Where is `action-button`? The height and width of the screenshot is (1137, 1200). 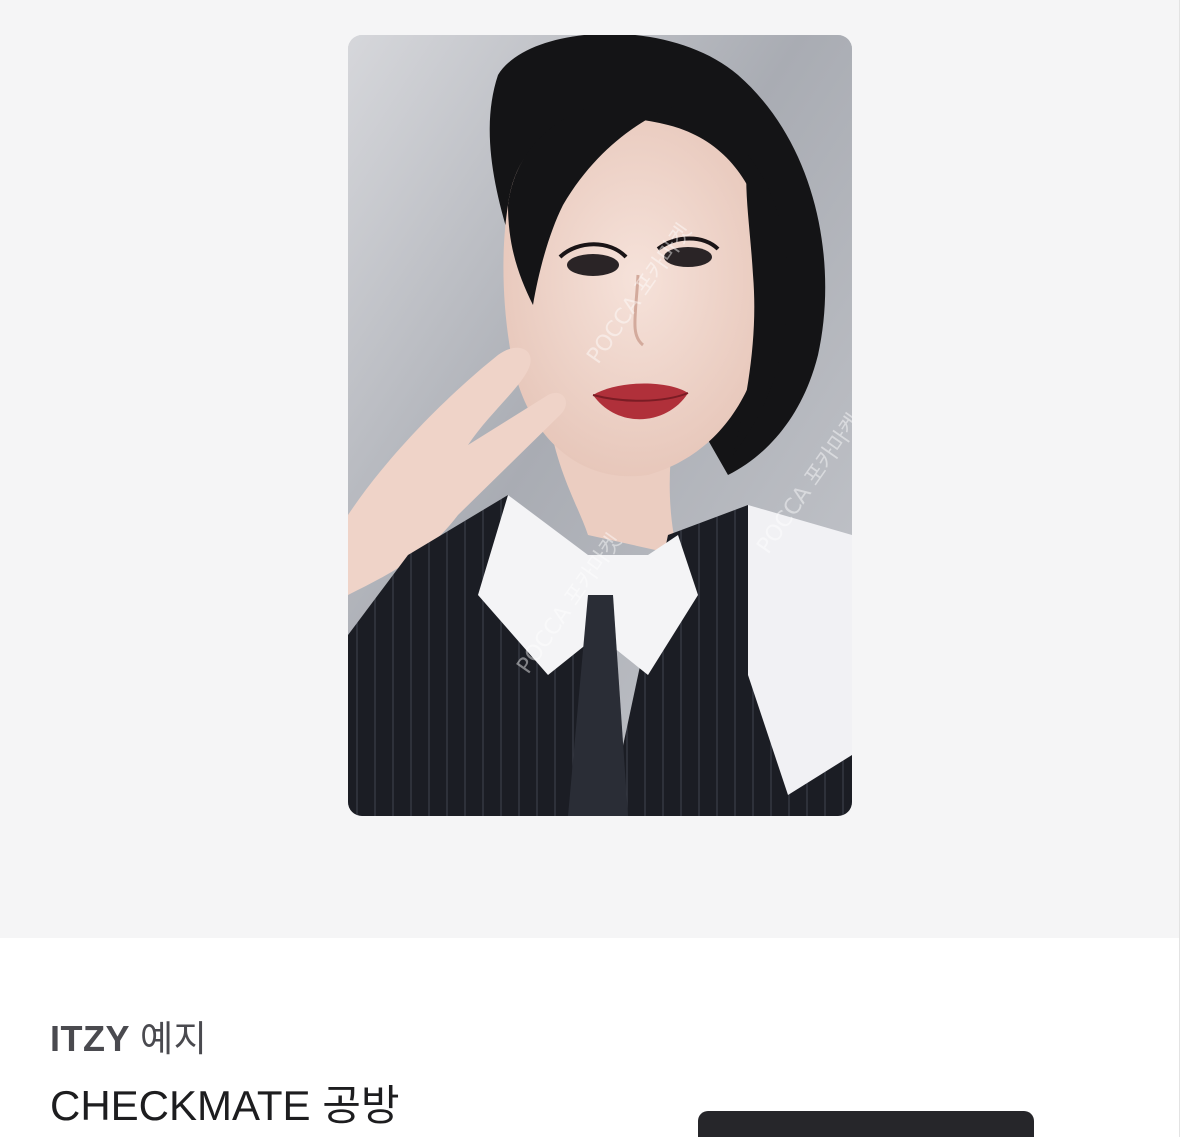 action-button is located at coordinates (866, 1124).